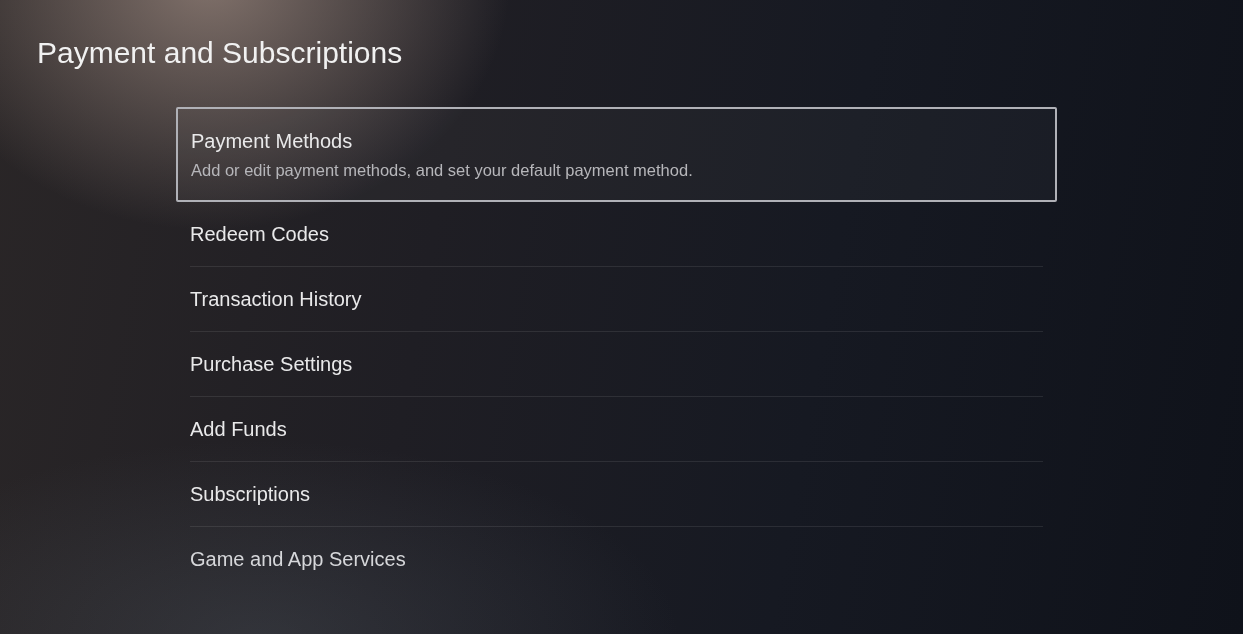  Describe the element at coordinates (616, 299) in the screenshot. I see `menu-item: Transaction History` at that location.